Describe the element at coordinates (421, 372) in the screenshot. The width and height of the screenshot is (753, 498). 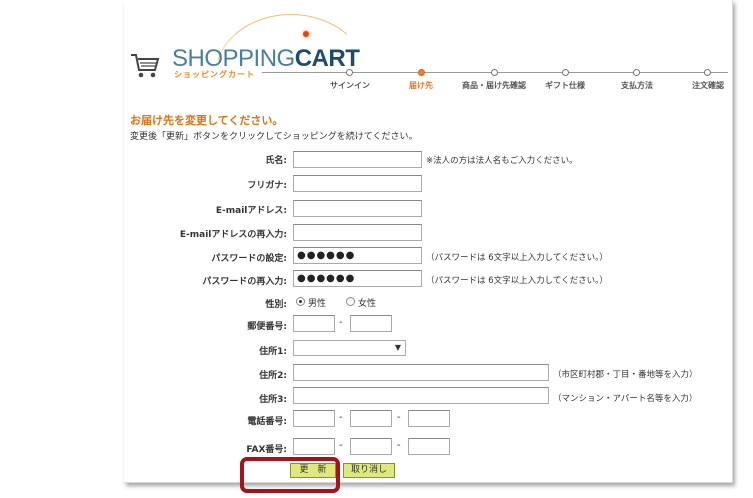
I see `address2-input` at that location.